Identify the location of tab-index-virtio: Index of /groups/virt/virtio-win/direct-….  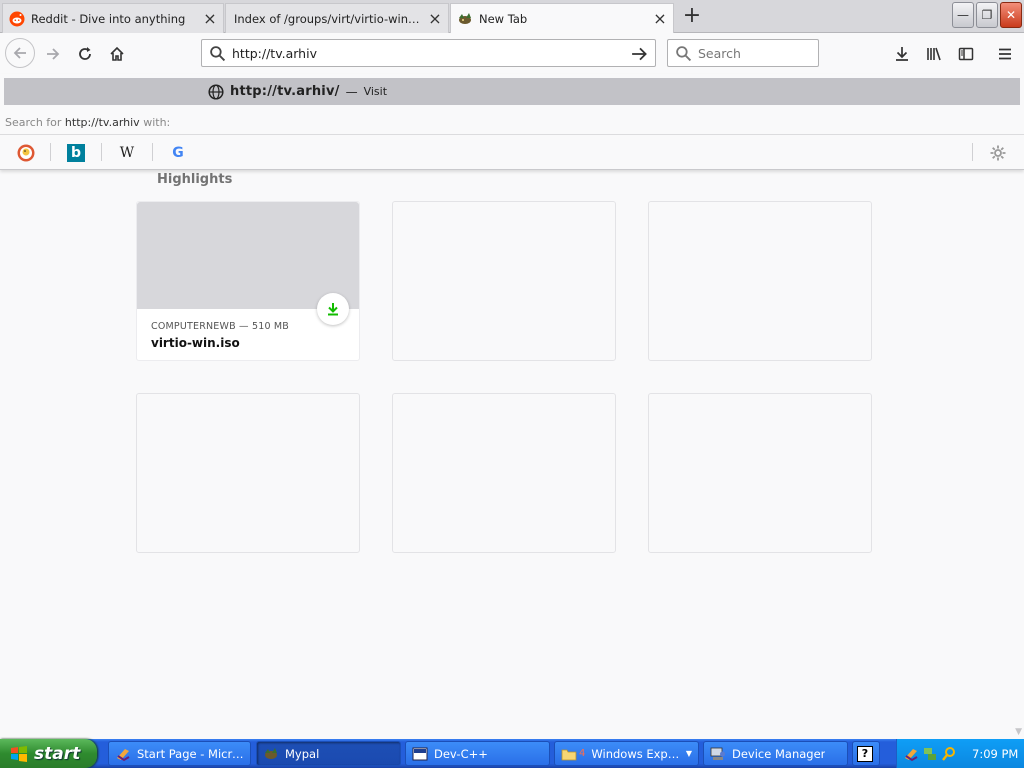
(337, 18).